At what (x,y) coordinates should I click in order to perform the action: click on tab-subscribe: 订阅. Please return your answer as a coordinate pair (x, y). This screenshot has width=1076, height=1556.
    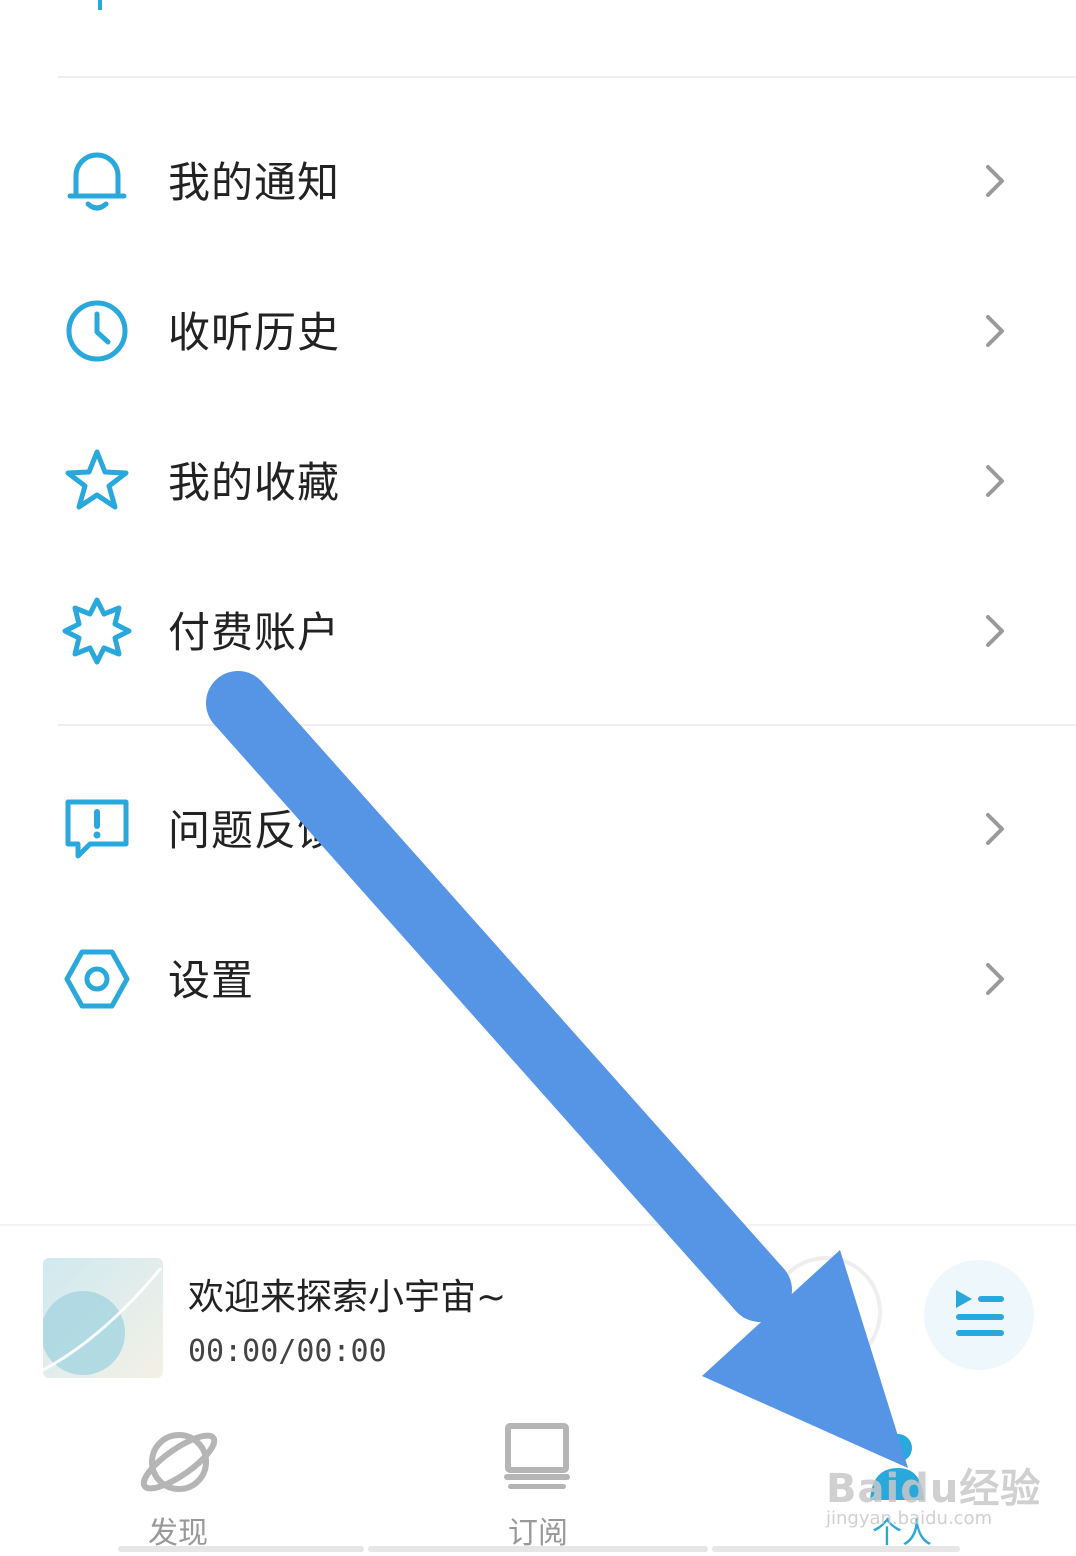
    Looking at the image, I should click on (538, 1480).